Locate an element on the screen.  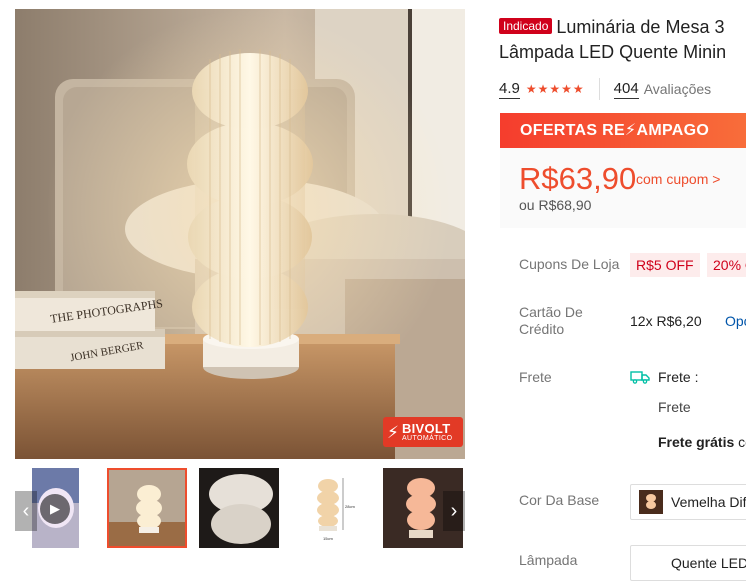
base-color-label: Cor Da Base is located at coordinates (559, 500).